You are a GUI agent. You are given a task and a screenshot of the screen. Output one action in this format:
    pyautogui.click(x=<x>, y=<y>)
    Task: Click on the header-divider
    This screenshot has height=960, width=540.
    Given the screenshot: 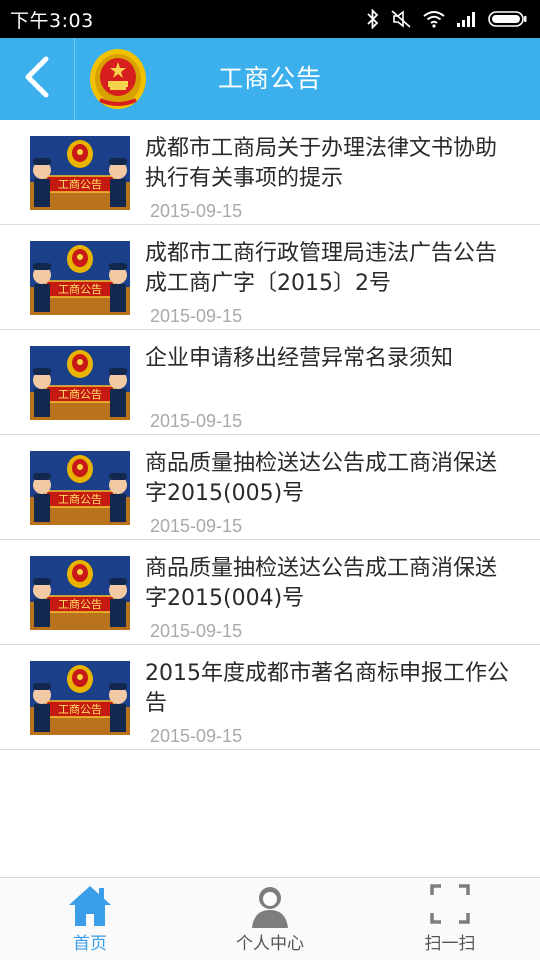 What is the action you would take?
    pyautogui.click(x=74, y=79)
    